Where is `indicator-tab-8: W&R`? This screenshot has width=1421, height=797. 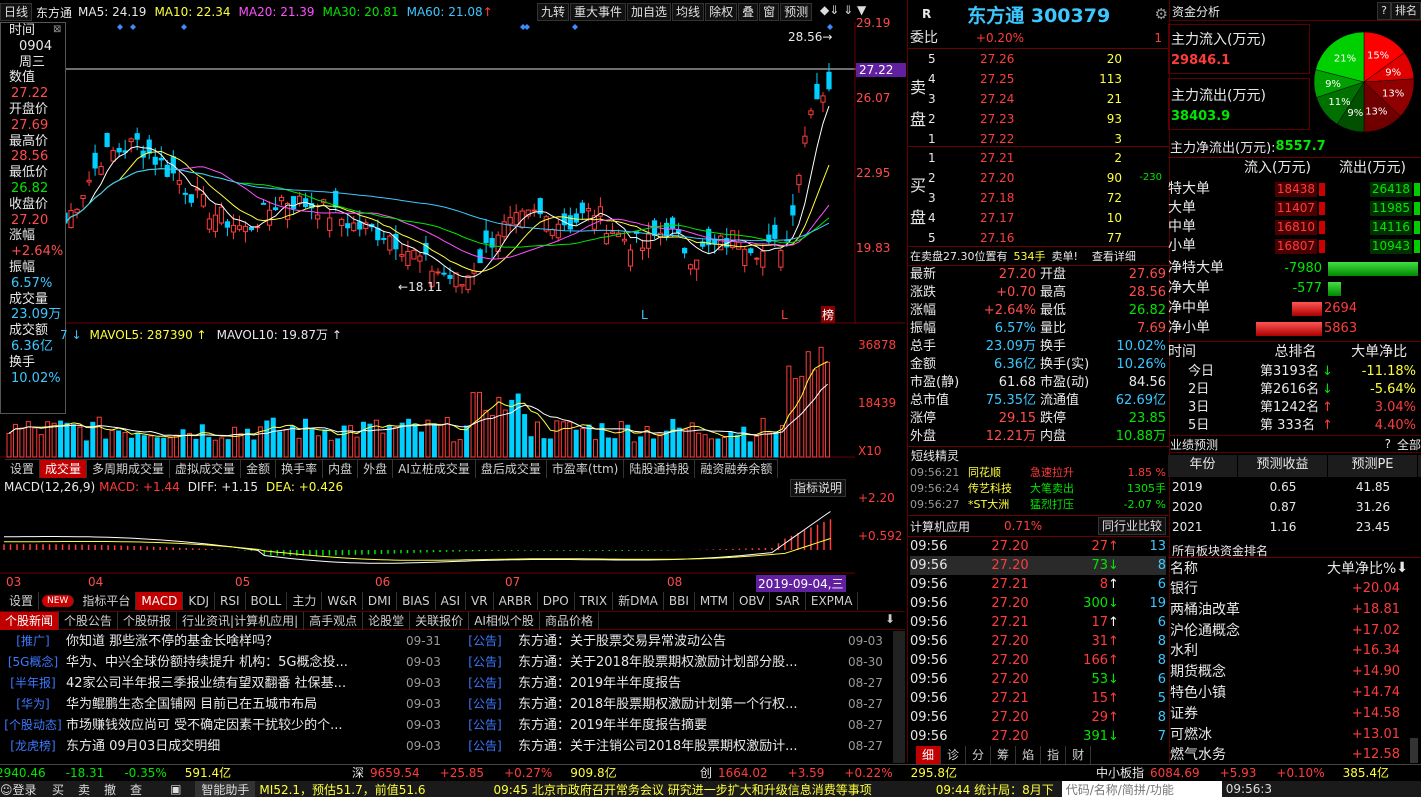 indicator-tab-8: W&R is located at coordinates (342, 601).